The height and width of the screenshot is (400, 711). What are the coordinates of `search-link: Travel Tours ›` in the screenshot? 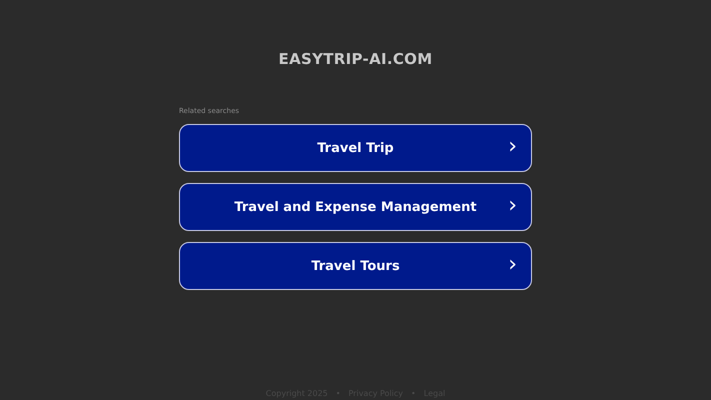 It's located at (355, 266).